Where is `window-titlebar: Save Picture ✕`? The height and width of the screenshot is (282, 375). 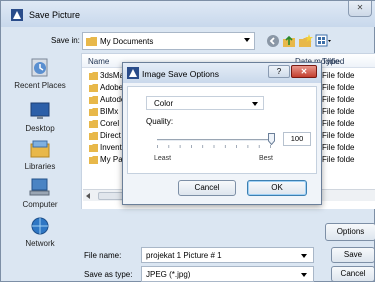 window-titlebar: Save Picture ✕ is located at coordinates (188, 14).